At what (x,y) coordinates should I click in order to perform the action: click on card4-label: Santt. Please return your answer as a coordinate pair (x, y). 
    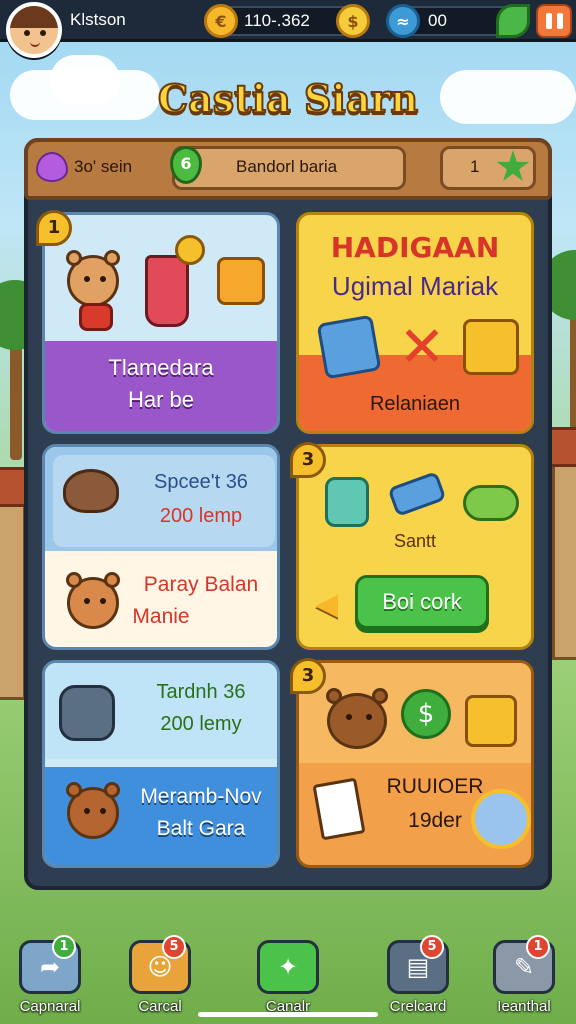
    Looking at the image, I should click on (415, 541).